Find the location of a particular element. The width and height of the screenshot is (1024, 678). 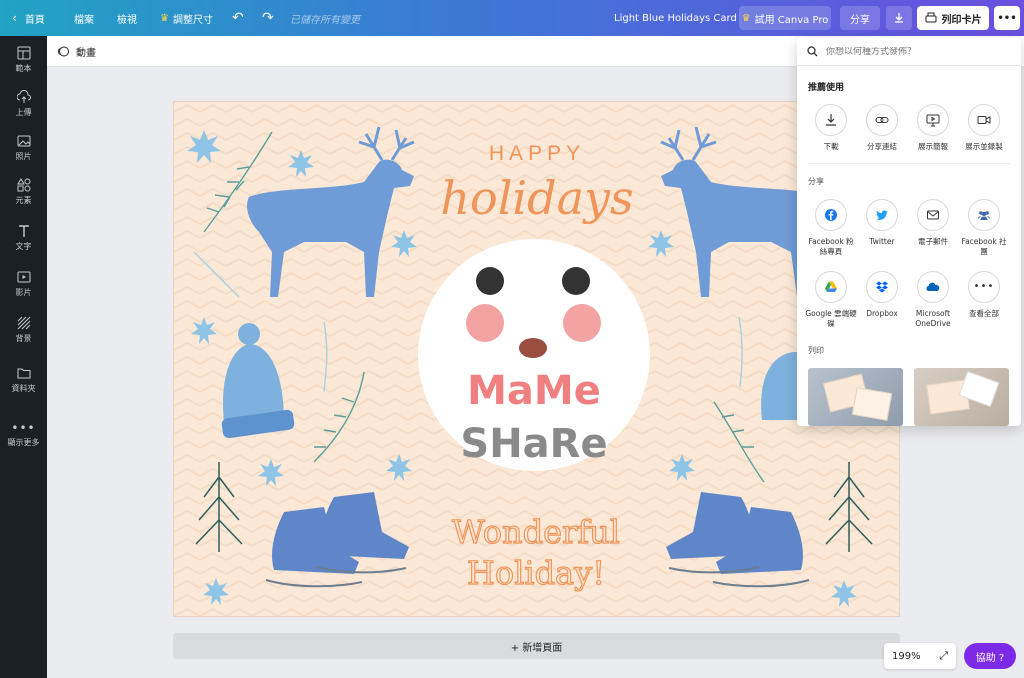

add-page-button: + 新增頁面 is located at coordinates (536, 646).